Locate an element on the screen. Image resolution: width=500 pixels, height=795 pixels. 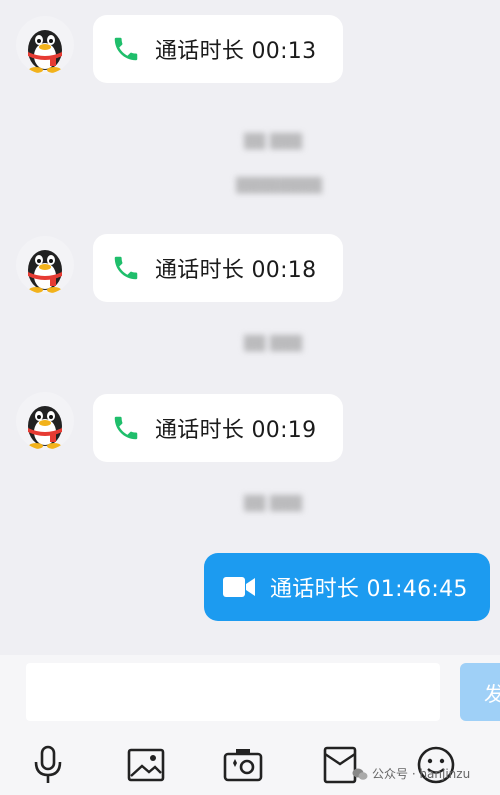
voice-button is located at coordinates (48, 765).